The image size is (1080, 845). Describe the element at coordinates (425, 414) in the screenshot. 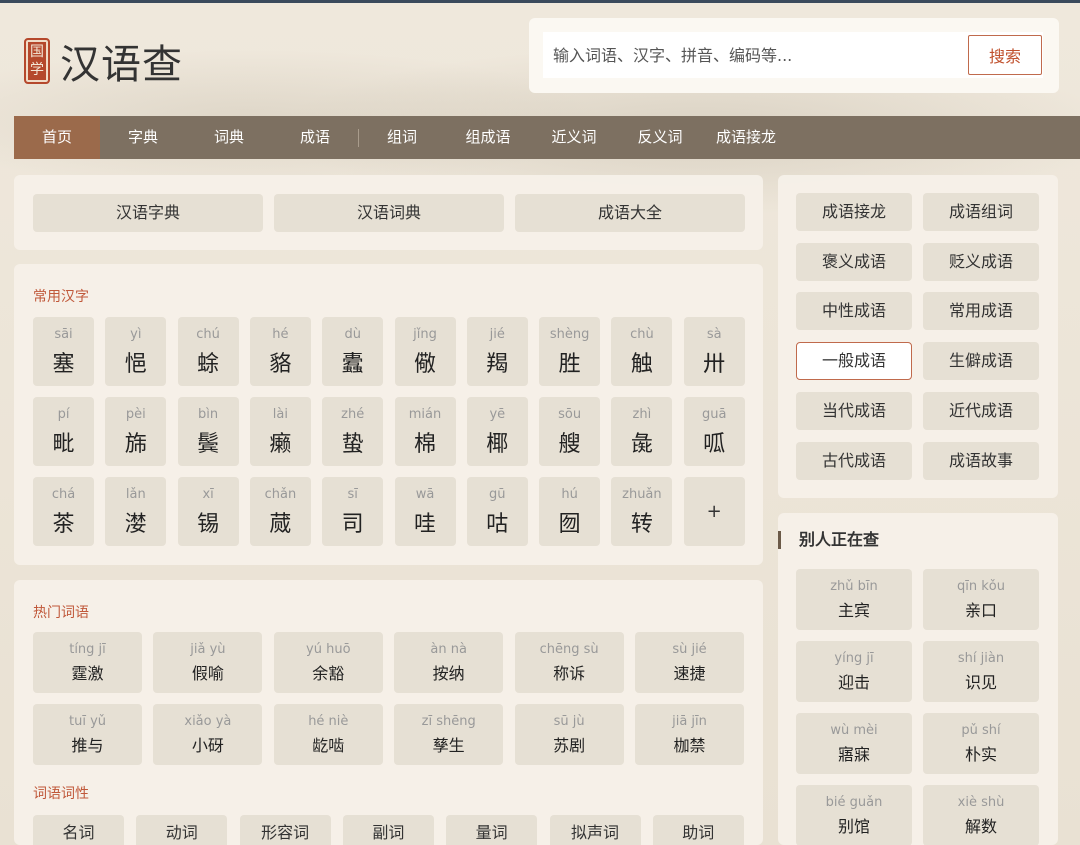

I see `char-pinyin: mián` at that location.